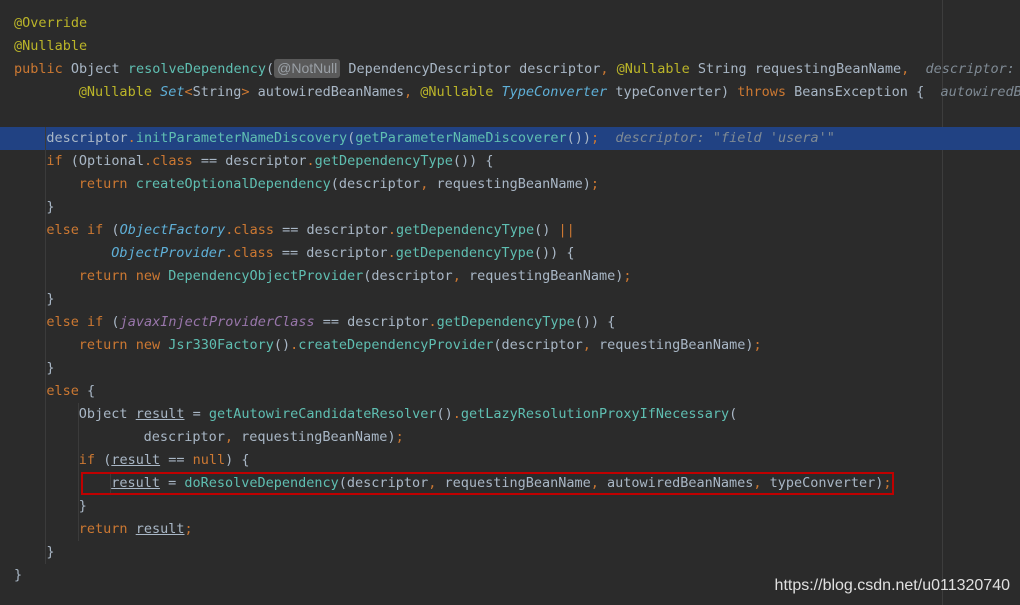 The height and width of the screenshot is (605, 1020). Describe the element at coordinates (510, 437) in the screenshot. I see `code-line: descriptor, requestingBeanName);` at that location.